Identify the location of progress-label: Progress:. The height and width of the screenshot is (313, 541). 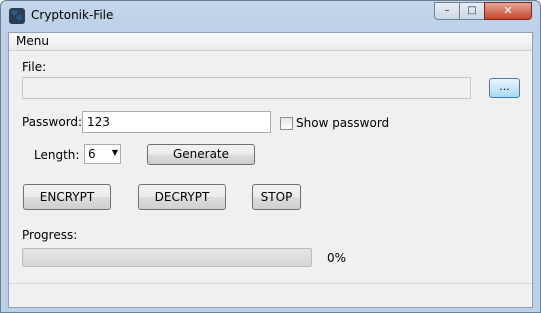
(50, 235).